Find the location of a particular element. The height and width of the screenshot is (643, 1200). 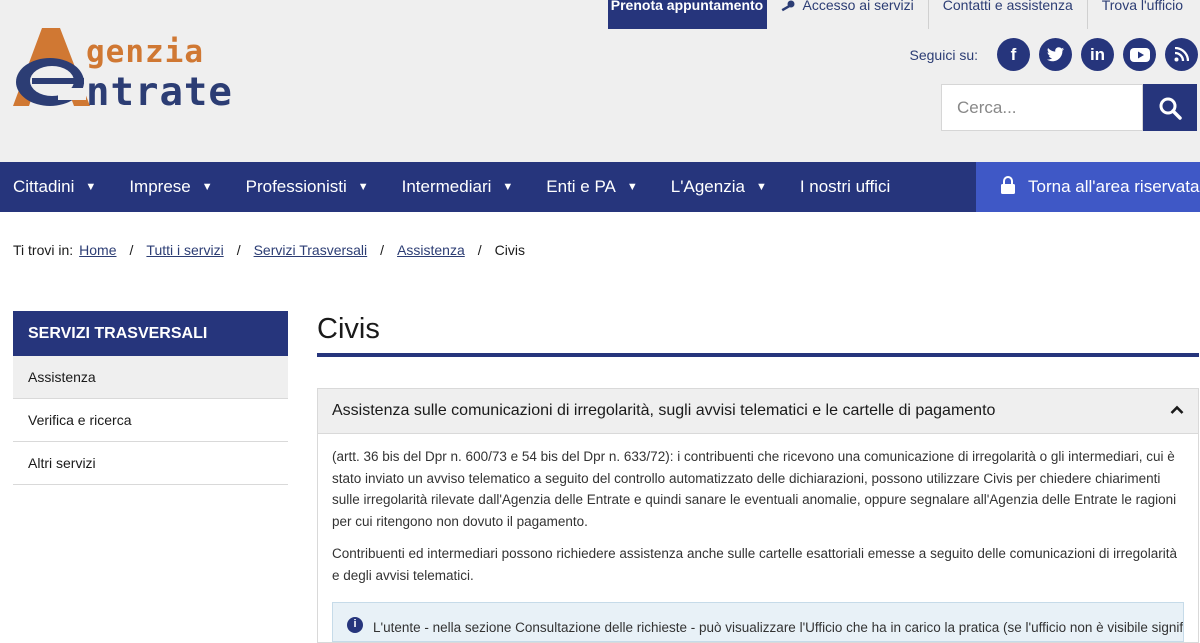

facebook-icon: f is located at coordinates (1013, 54).